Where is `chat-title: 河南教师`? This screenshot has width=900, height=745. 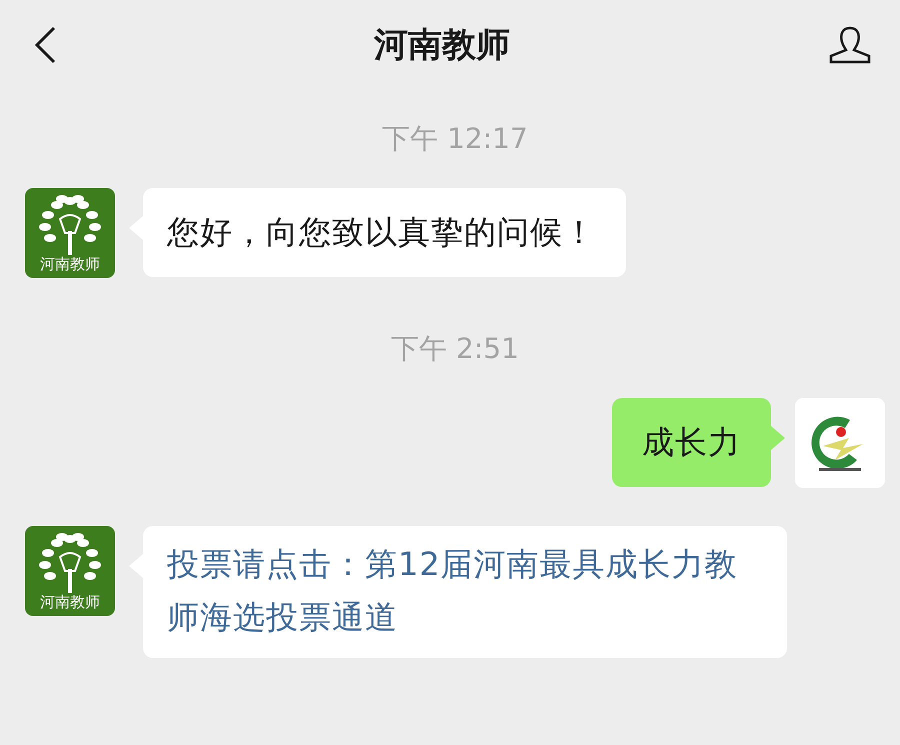
chat-title: 河南教师 is located at coordinates (442, 45).